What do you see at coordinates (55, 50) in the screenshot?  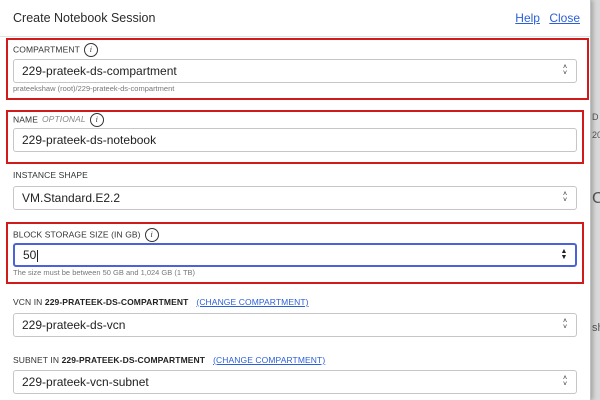 I see `compartment-label: COMPARTMENT i` at bounding box center [55, 50].